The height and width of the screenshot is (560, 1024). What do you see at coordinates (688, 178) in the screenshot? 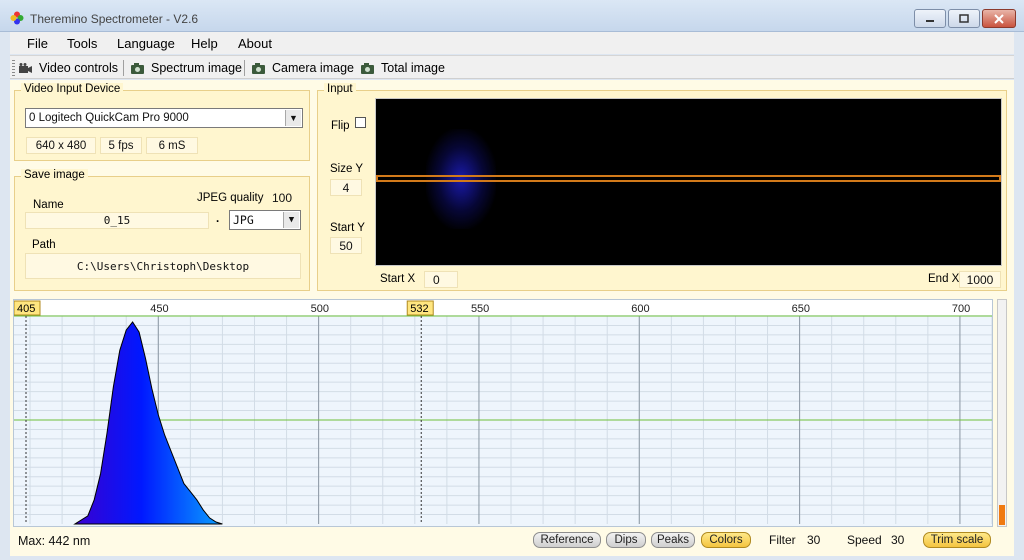
I see `scan-region-marker` at bounding box center [688, 178].